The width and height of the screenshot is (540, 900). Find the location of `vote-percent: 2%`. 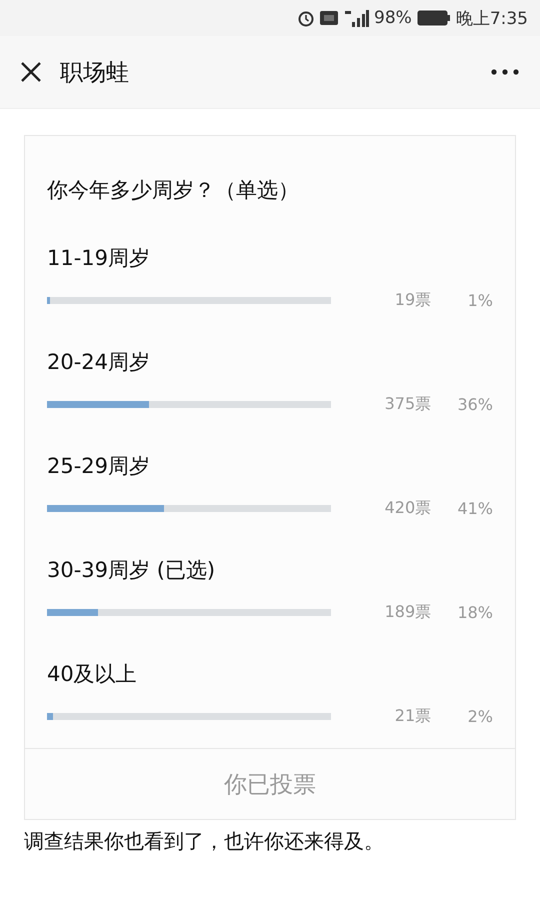

vote-percent: 2% is located at coordinates (479, 716).